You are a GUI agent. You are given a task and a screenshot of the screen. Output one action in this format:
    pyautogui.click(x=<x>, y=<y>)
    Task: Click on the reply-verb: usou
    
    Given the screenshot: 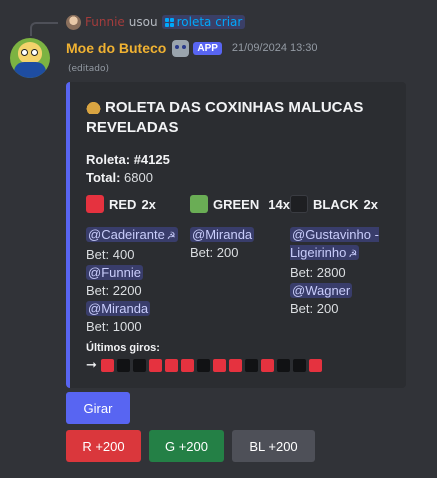 What is the action you would take?
    pyautogui.click(x=143, y=22)
    